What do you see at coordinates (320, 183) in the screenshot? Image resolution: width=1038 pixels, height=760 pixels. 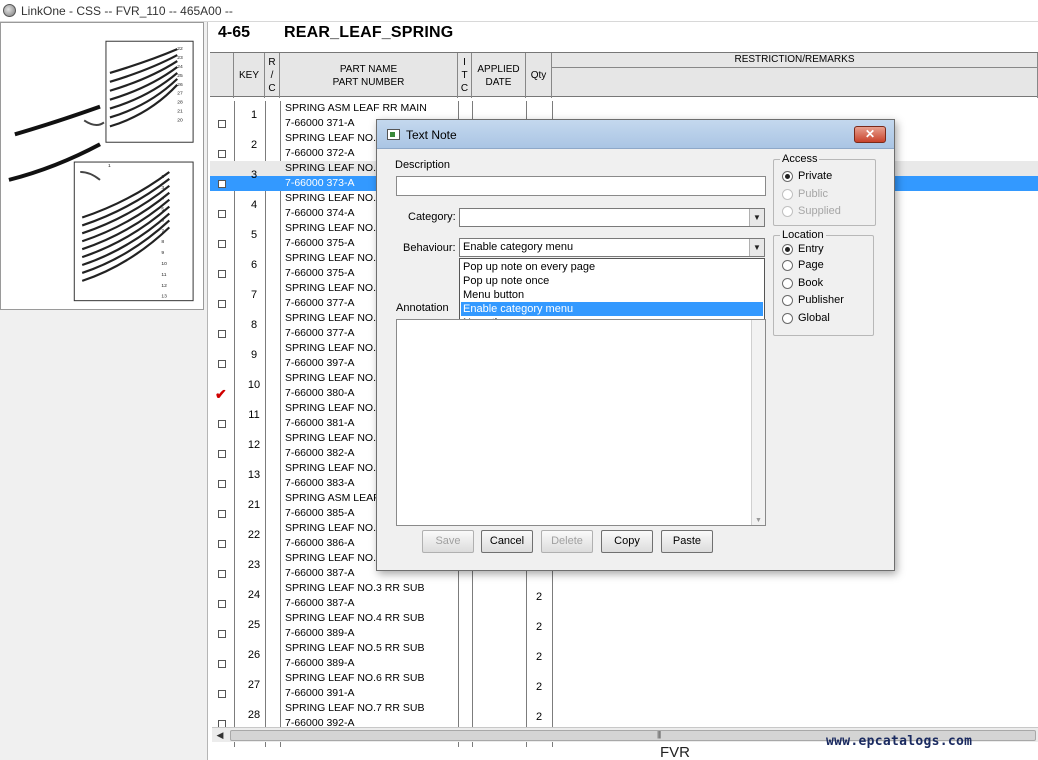 I see `row-part-number: 7-66000 373-A` at bounding box center [320, 183].